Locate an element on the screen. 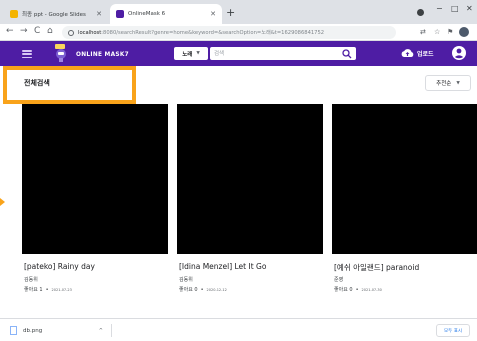 The image size is (477, 341). tab-title: 최종 ppt - Google Slides is located at coordinates (54, 15).